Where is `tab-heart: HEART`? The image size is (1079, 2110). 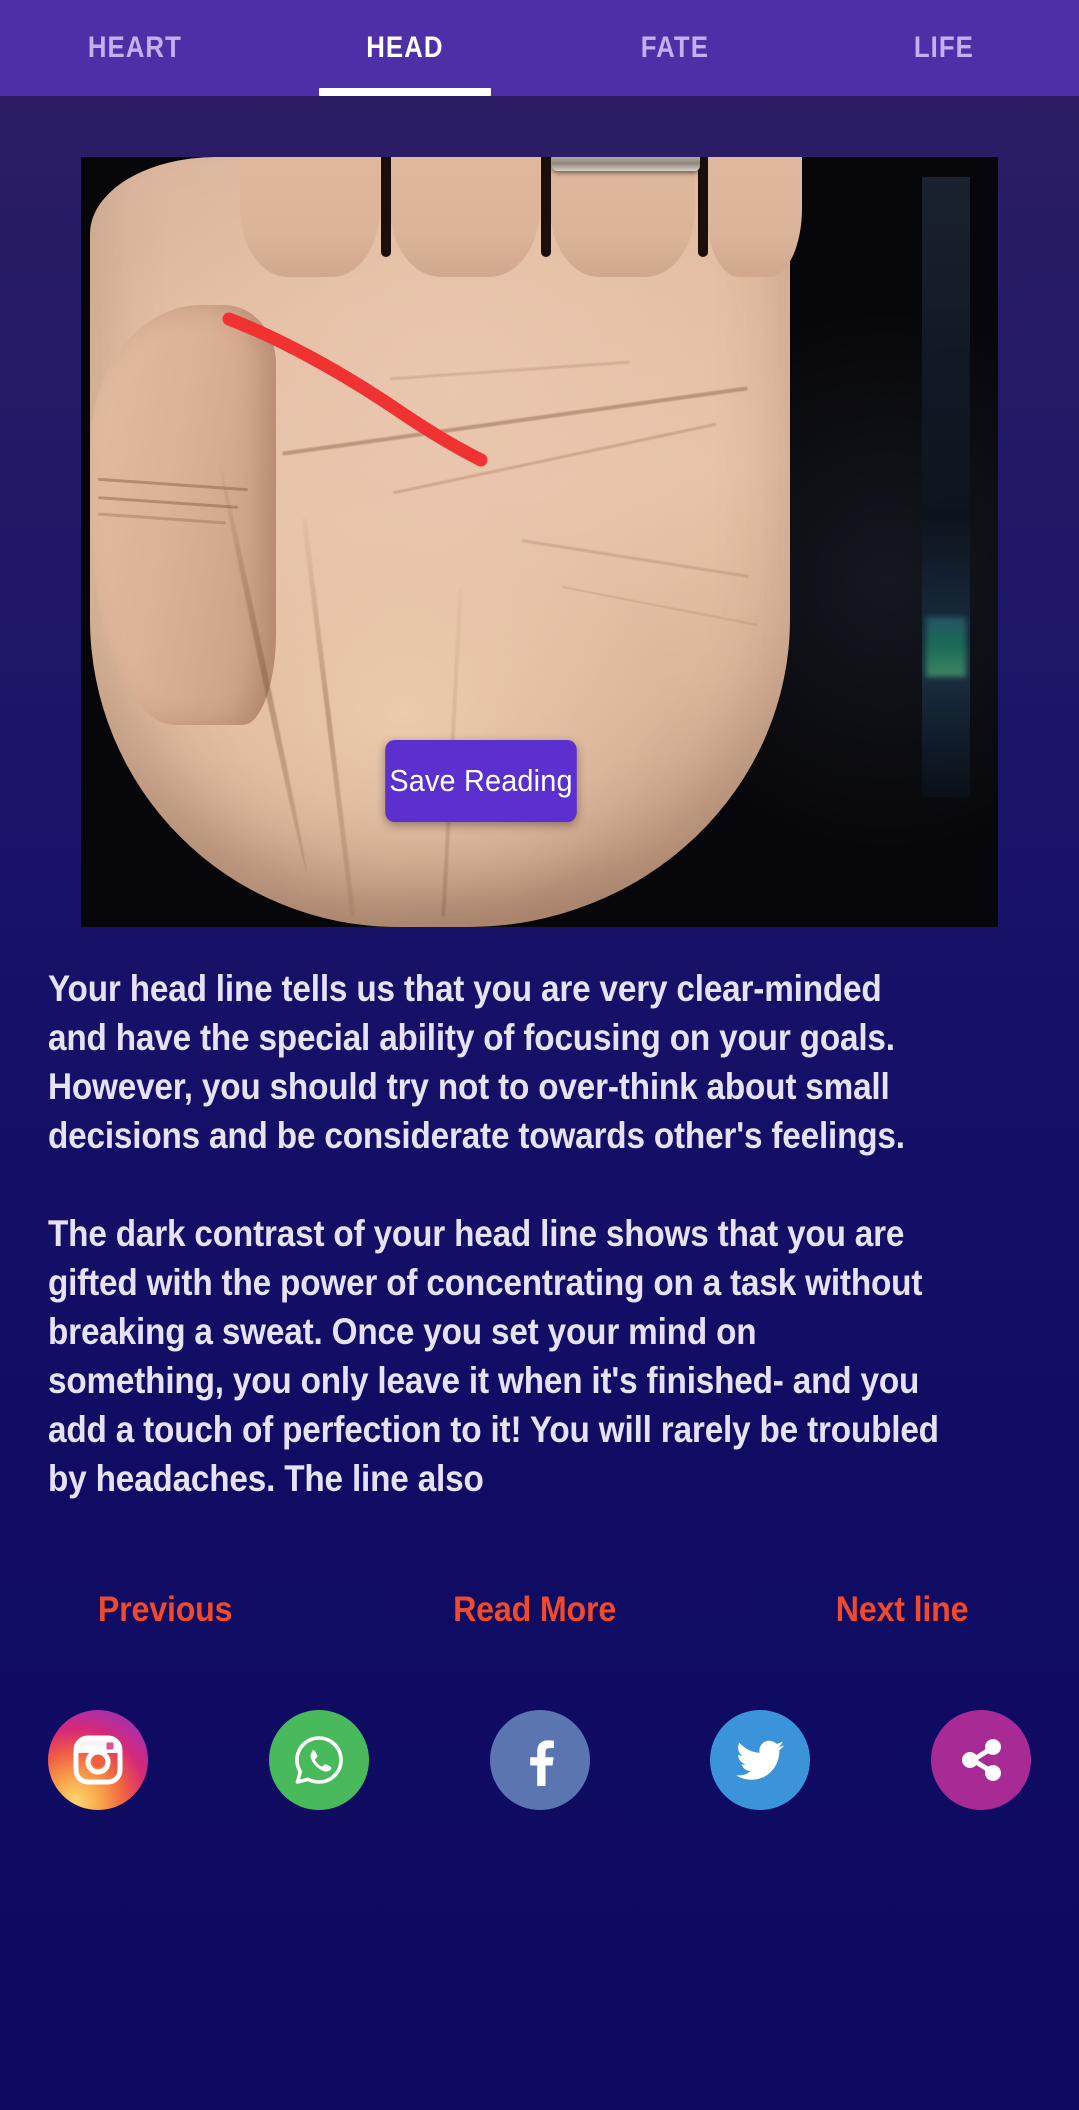
tab-heart: HEART is located at coordinates (135, 48).